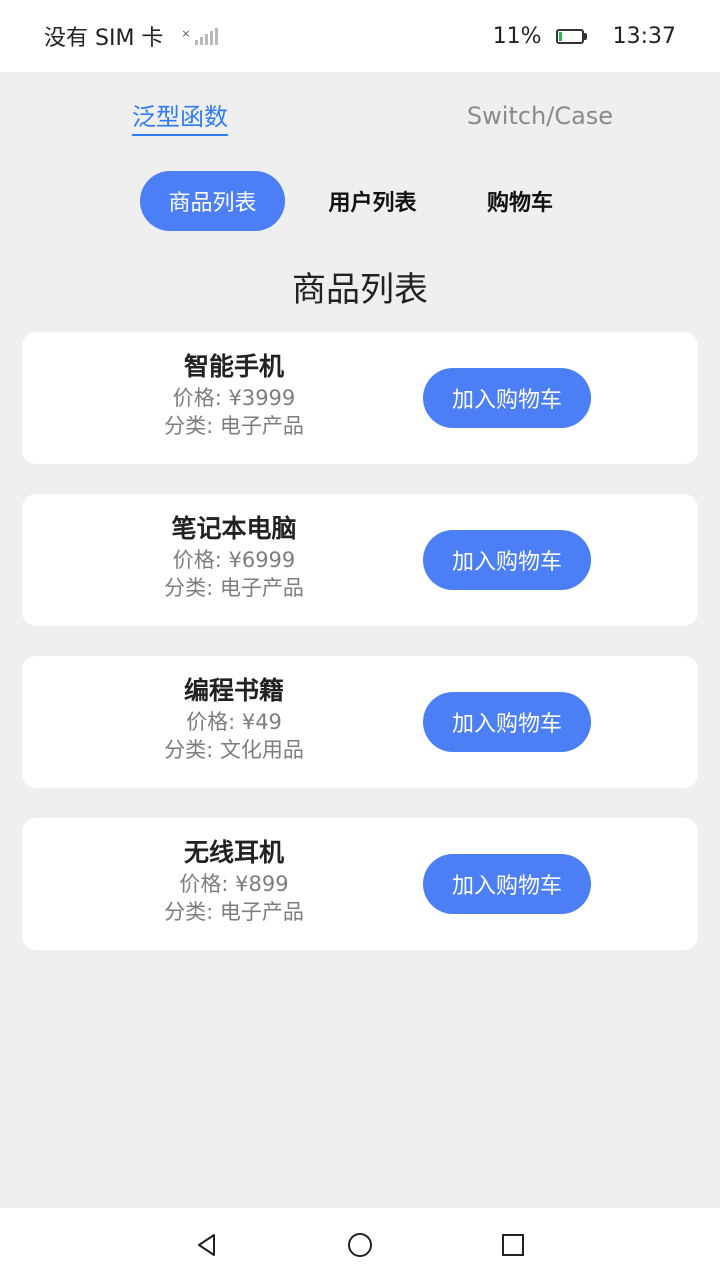 This screenshot has width=720, height=1280. Describe the element at coordinates (644, 36) in the screenshot. I see `clock: 13:37` at that location.